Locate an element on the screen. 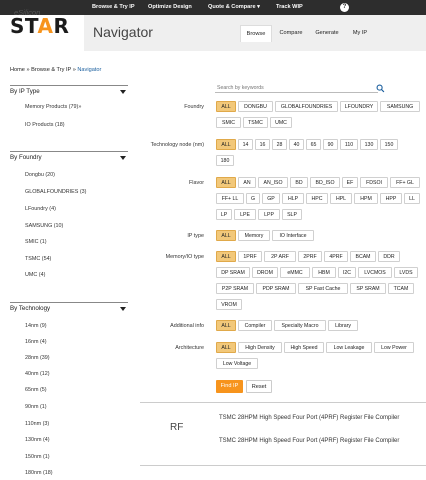  chip-memio-i2c: I2C is located at coordinates (347, 272).